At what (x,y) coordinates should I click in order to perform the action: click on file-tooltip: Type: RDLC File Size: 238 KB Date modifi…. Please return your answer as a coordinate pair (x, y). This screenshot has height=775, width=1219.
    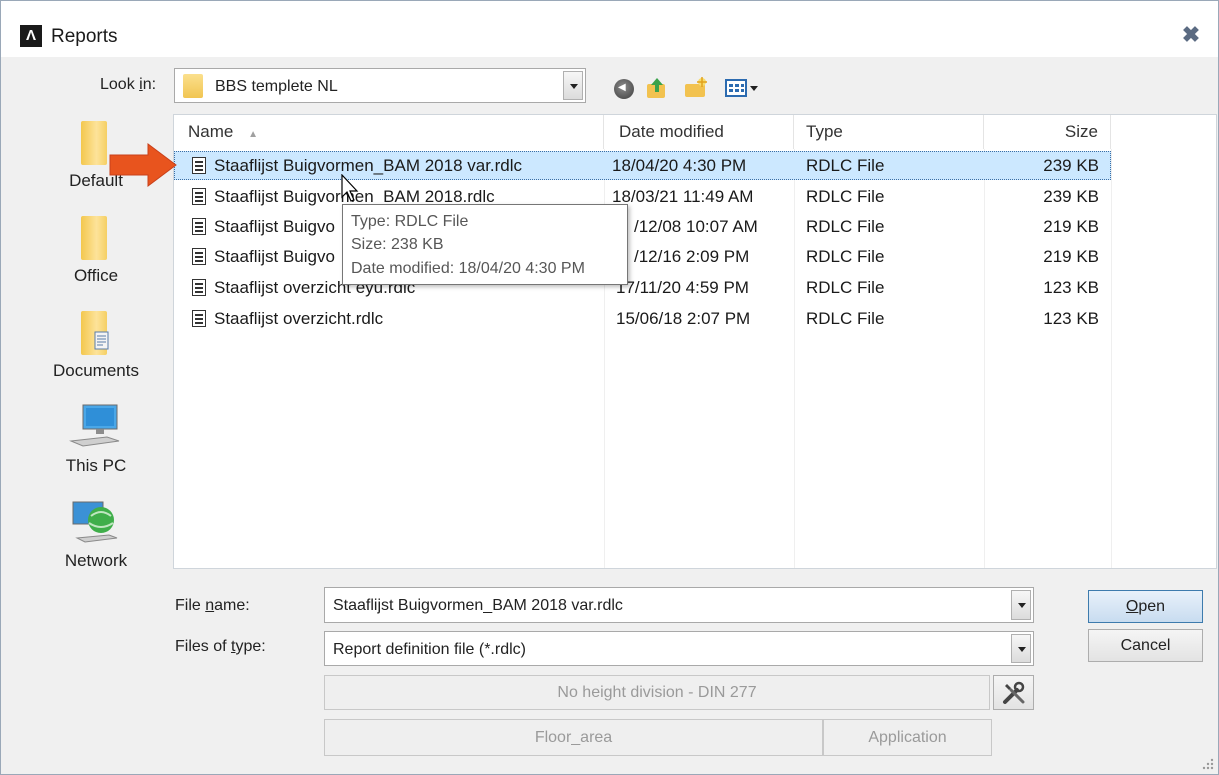
    Looking at the image, I should click on (485, 244).